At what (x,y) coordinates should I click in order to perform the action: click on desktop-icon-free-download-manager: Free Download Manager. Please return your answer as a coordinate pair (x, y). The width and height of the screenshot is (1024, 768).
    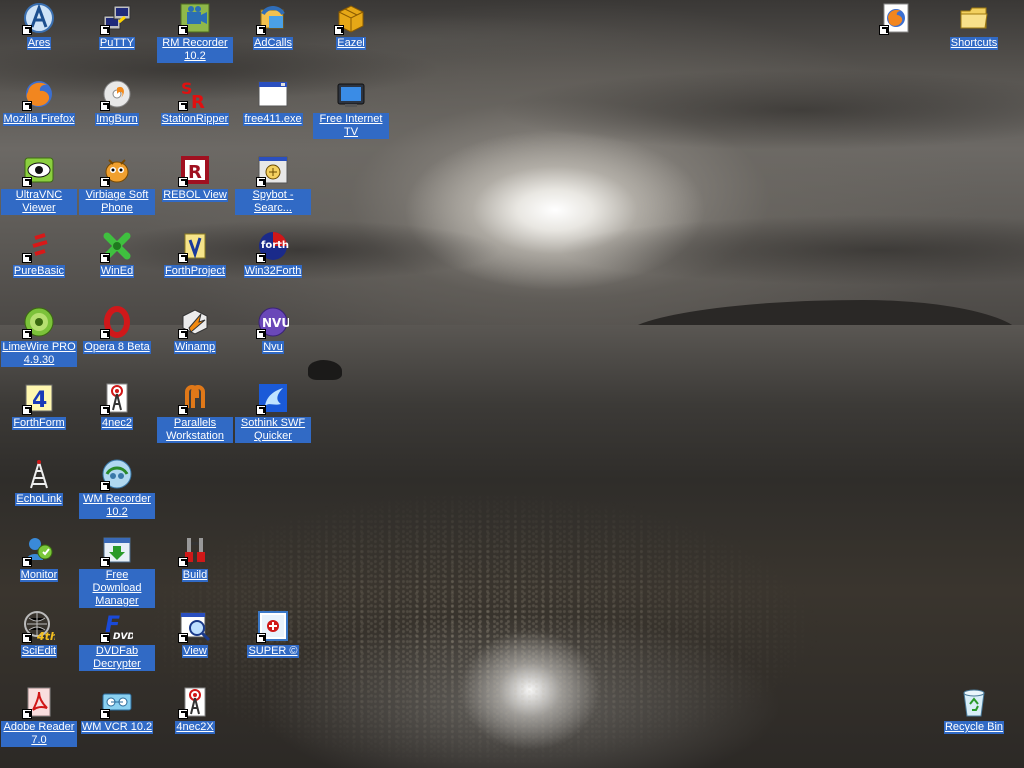
    Looking at the image, I should click on (117, 570).